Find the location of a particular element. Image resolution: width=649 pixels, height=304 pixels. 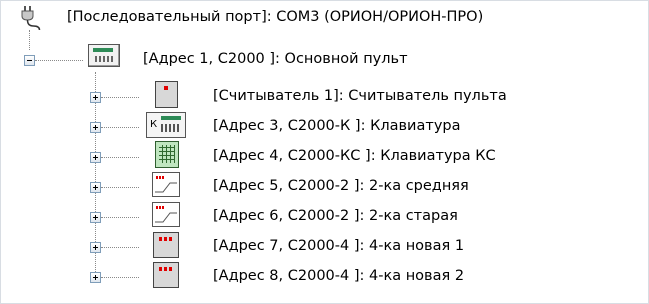

tree-node-label: [Адрес 3, С2000-К ]: Клавиатура is located at coordinates (336, 126).